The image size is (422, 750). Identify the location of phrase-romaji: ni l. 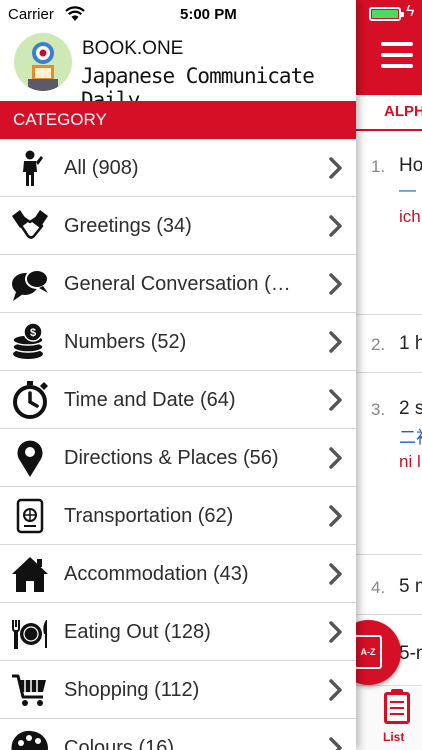
(410, 461).